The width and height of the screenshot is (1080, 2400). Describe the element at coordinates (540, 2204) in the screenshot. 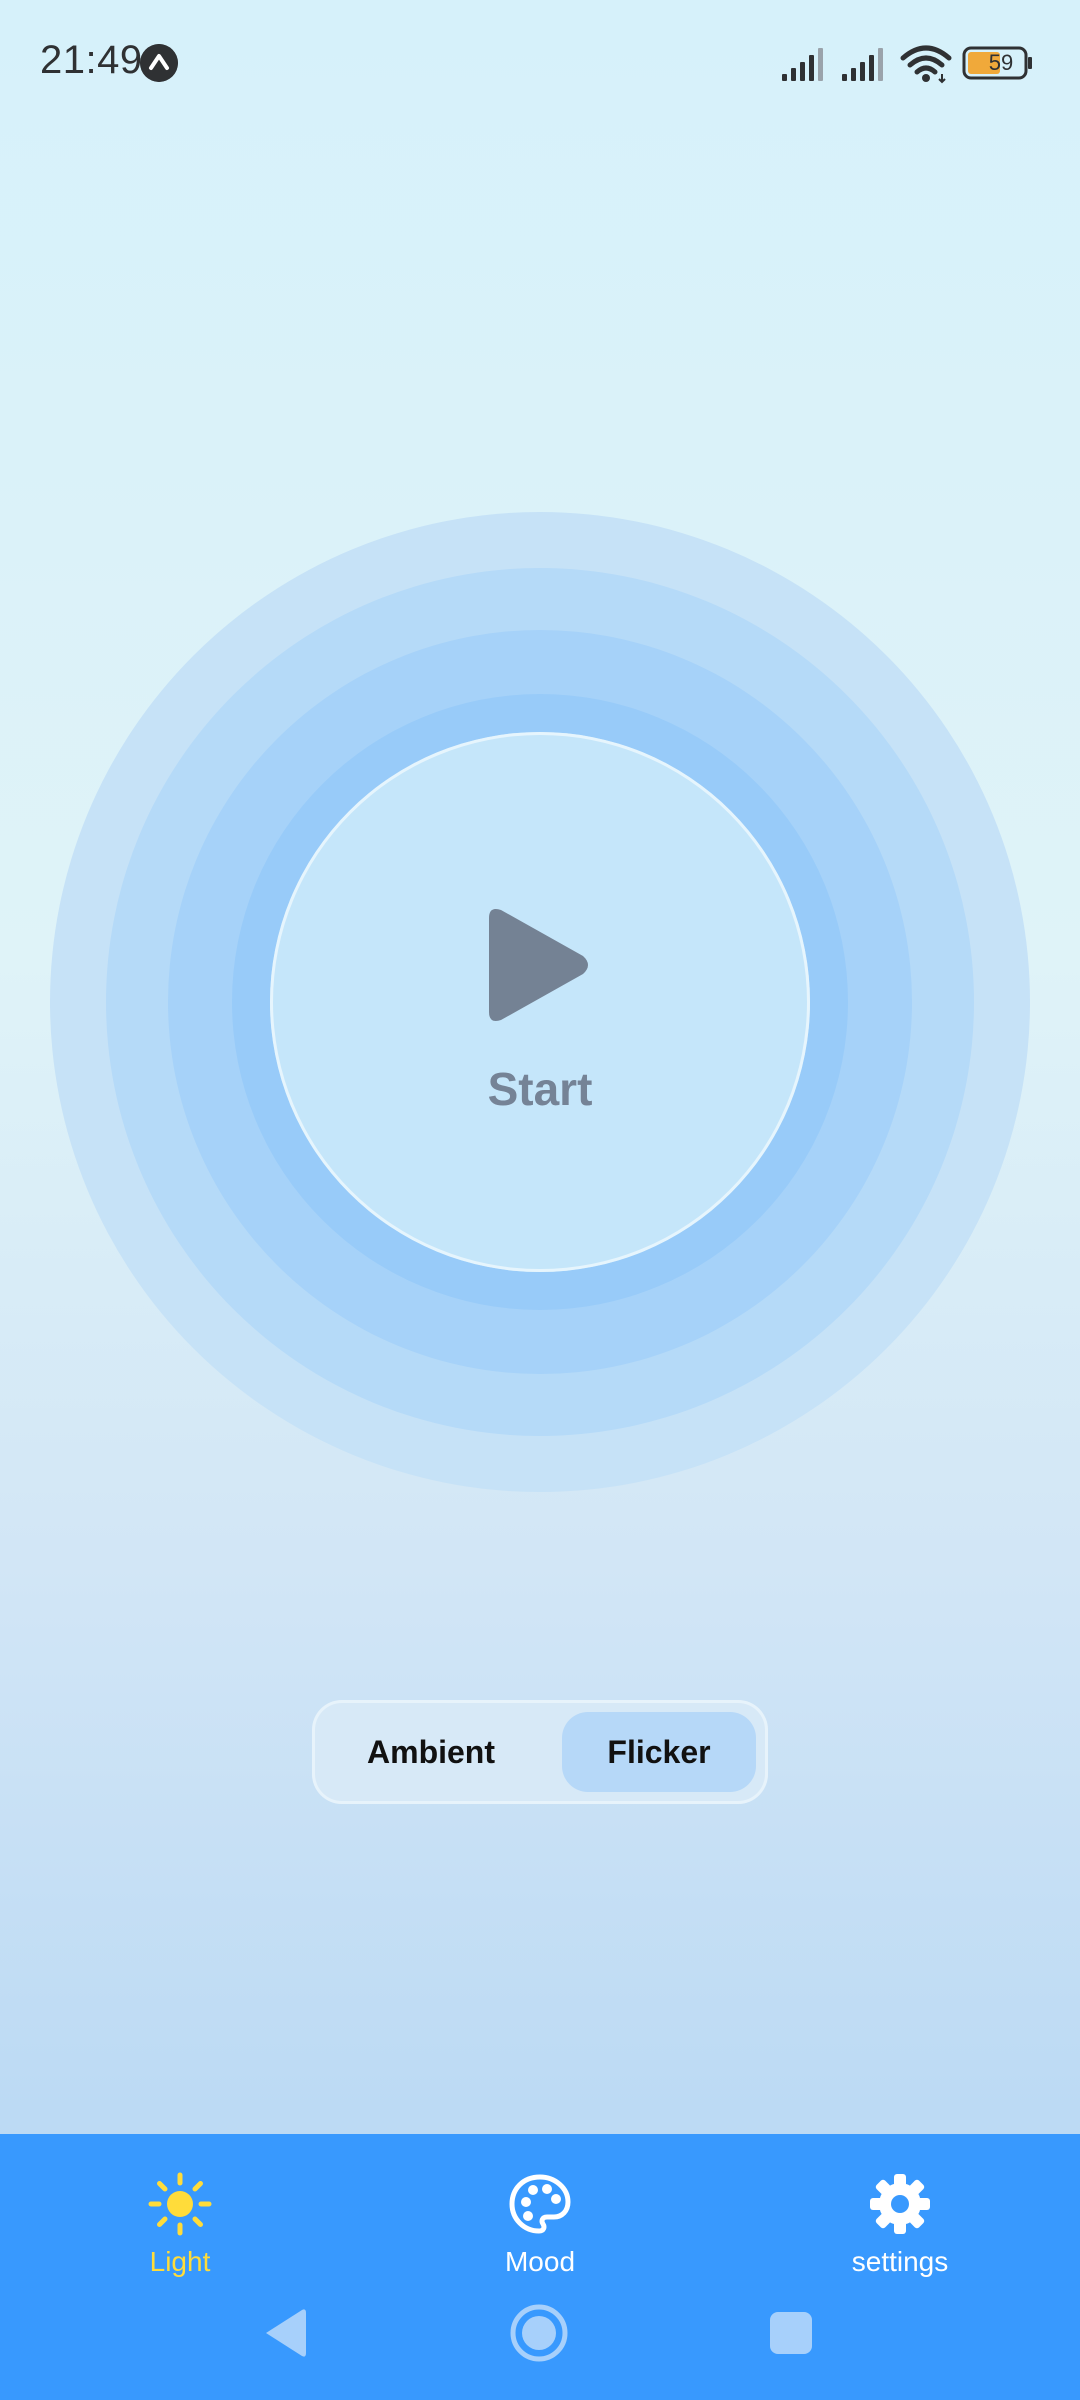

I see `palette-icon` at that location.